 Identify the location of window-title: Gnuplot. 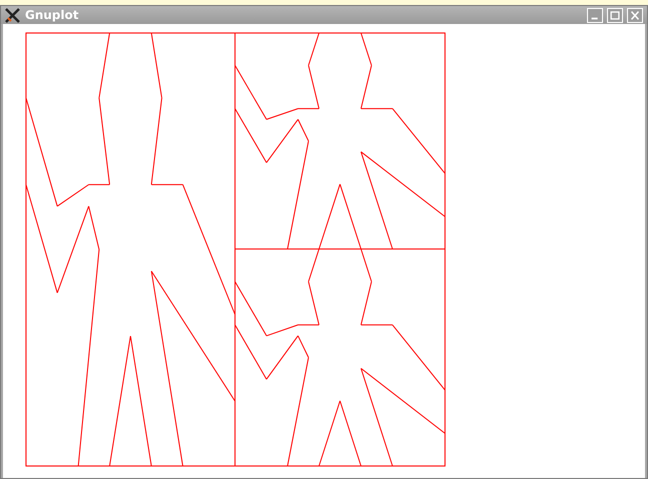
(52, 15).